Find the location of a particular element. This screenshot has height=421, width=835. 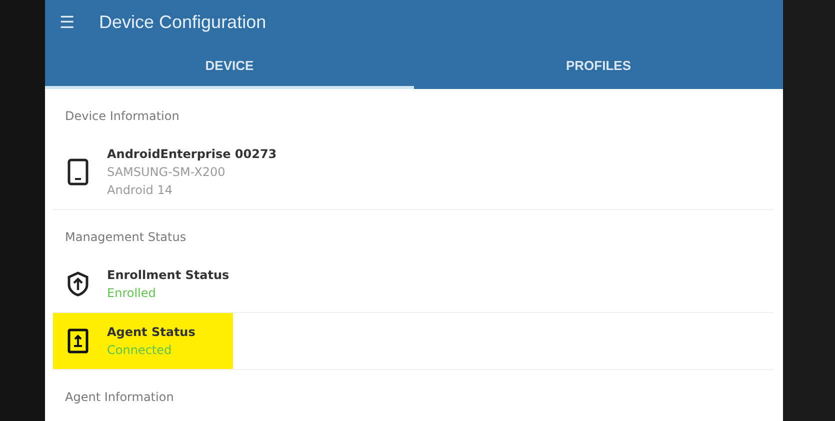

section-header: Device Information is located at coordinates (122, 116).